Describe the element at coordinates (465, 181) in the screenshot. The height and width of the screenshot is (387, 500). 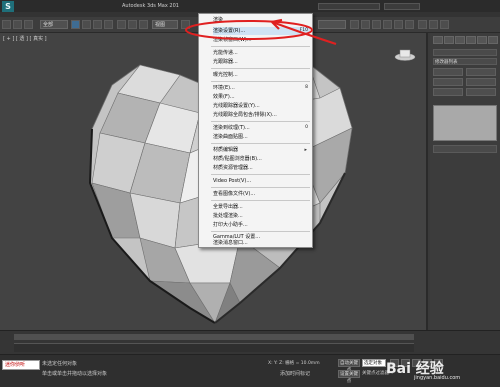
I see `command-panel: 修改器列表` at that location.